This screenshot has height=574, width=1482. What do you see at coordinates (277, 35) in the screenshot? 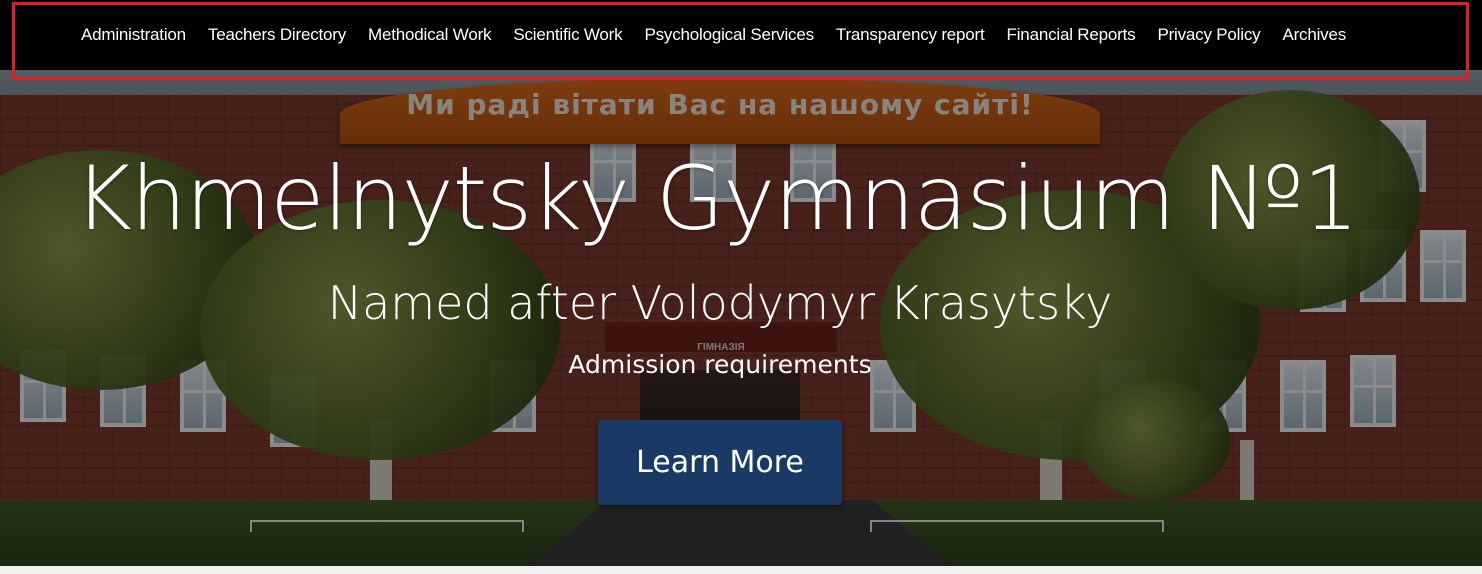
I see `nav-item-teachers-directory: Teachers Directory` at bounding box center [277, 35].